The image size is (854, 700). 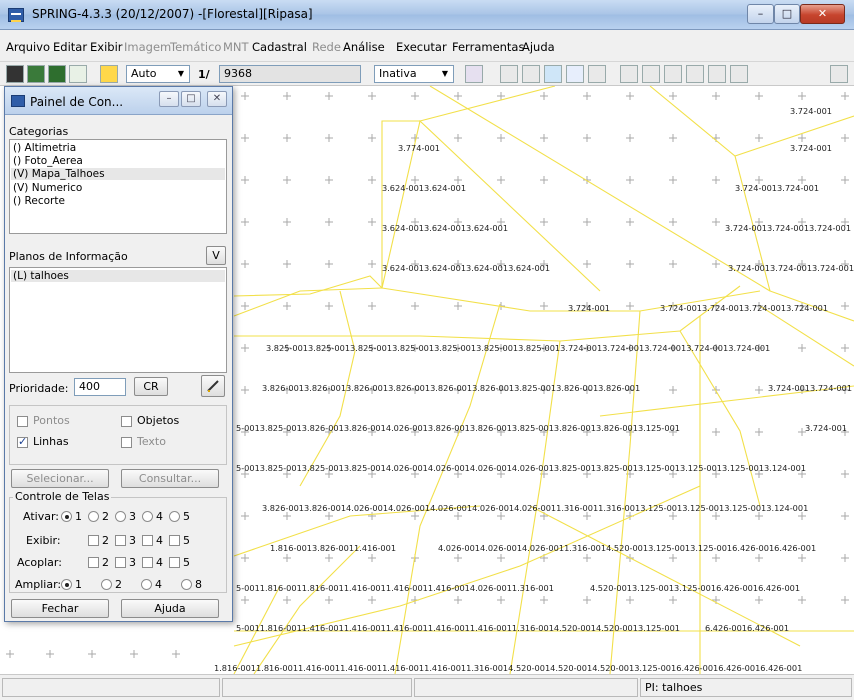 What do you see at coordinates (151, 386) in the screenshot?
I see `cr-button: CR` at bounding box center [151, 386].